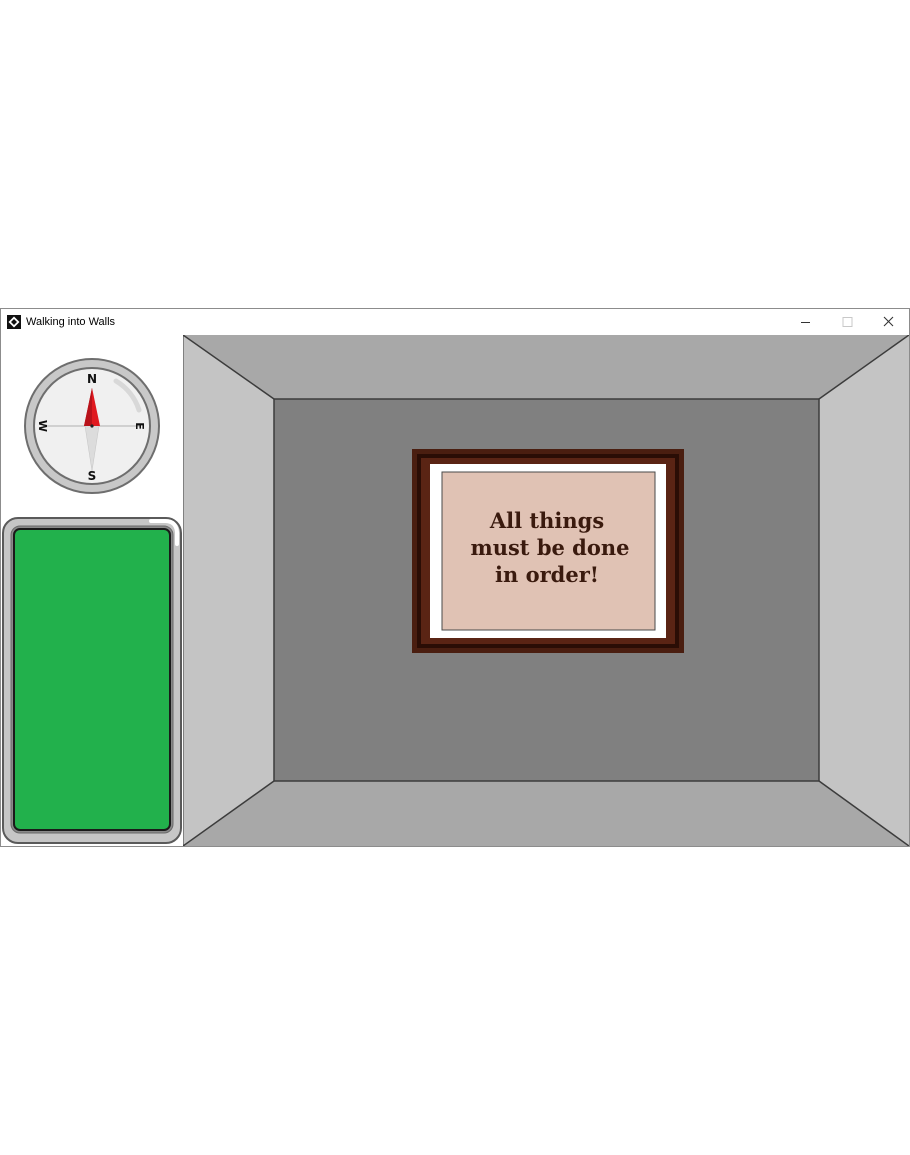 This screenshot has width=910, height=1155. What do you see at coordinates (92, 426) in the screenshot?
I see `compass: N S E W` at bounding box center [92, 426].